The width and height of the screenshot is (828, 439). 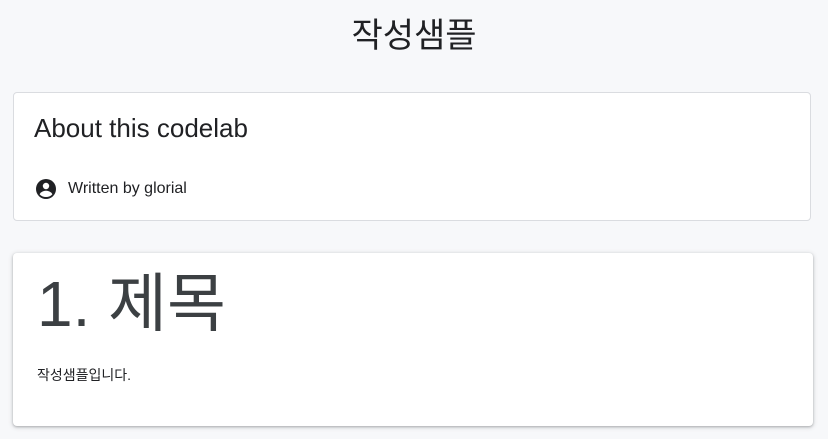 I want to click on account-circle-icon, so click(x=46, y=189).